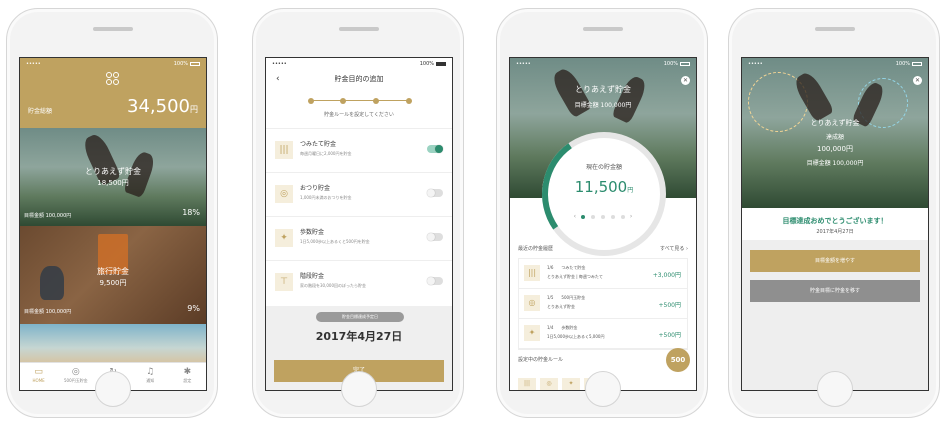 The image size is (944, 423). Describe the element at coordinates (312, 276) in the screenshot. I see `rule-title: 階段貯金` at that location.